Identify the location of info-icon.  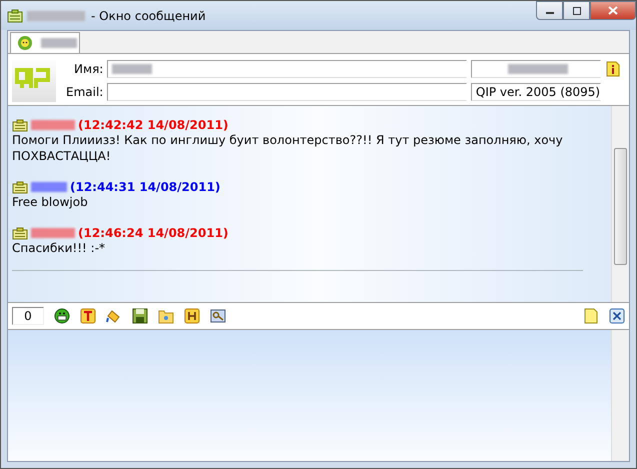
(613, 68).